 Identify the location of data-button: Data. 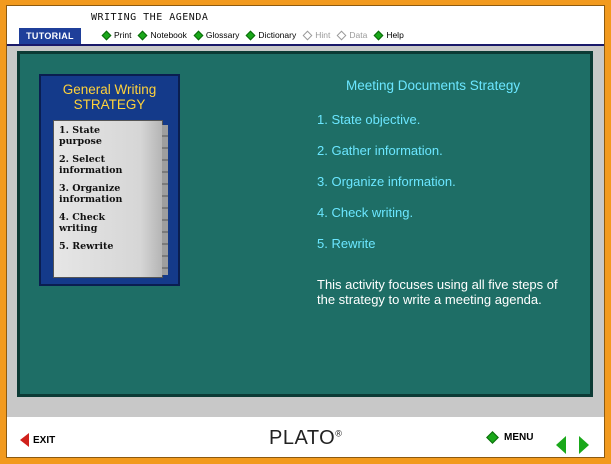
(352, 35).